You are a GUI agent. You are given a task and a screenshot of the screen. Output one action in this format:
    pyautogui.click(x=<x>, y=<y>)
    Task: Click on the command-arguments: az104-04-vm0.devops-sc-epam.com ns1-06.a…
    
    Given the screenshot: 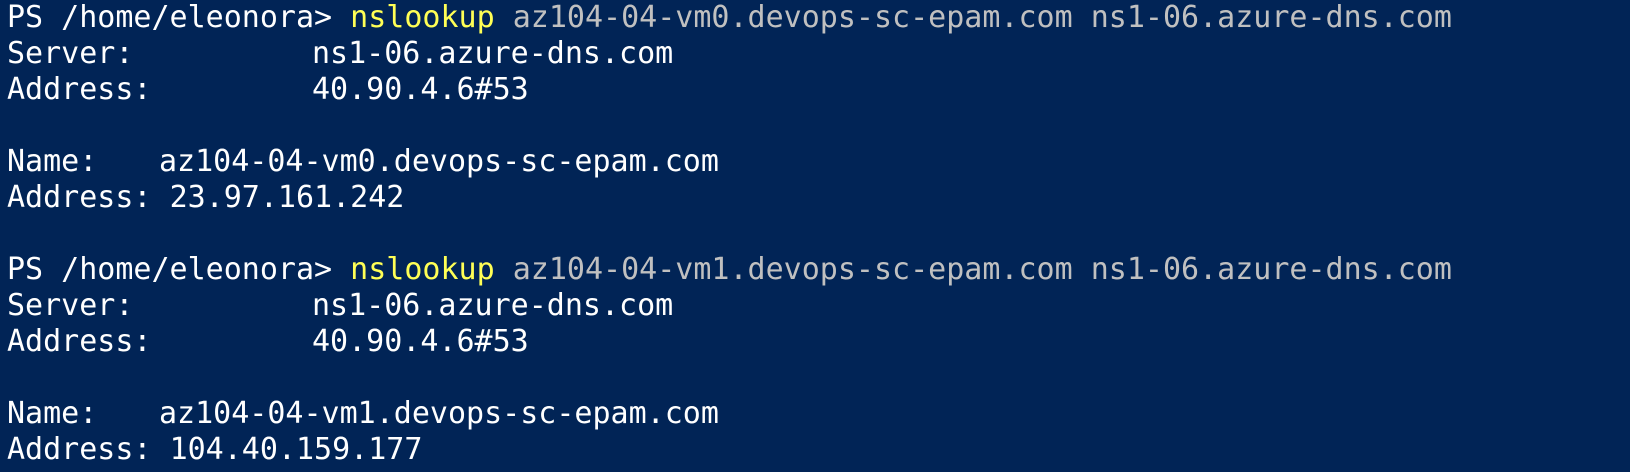 What is the action you would take?
    pyautogui.click(x=973, y=17)
    